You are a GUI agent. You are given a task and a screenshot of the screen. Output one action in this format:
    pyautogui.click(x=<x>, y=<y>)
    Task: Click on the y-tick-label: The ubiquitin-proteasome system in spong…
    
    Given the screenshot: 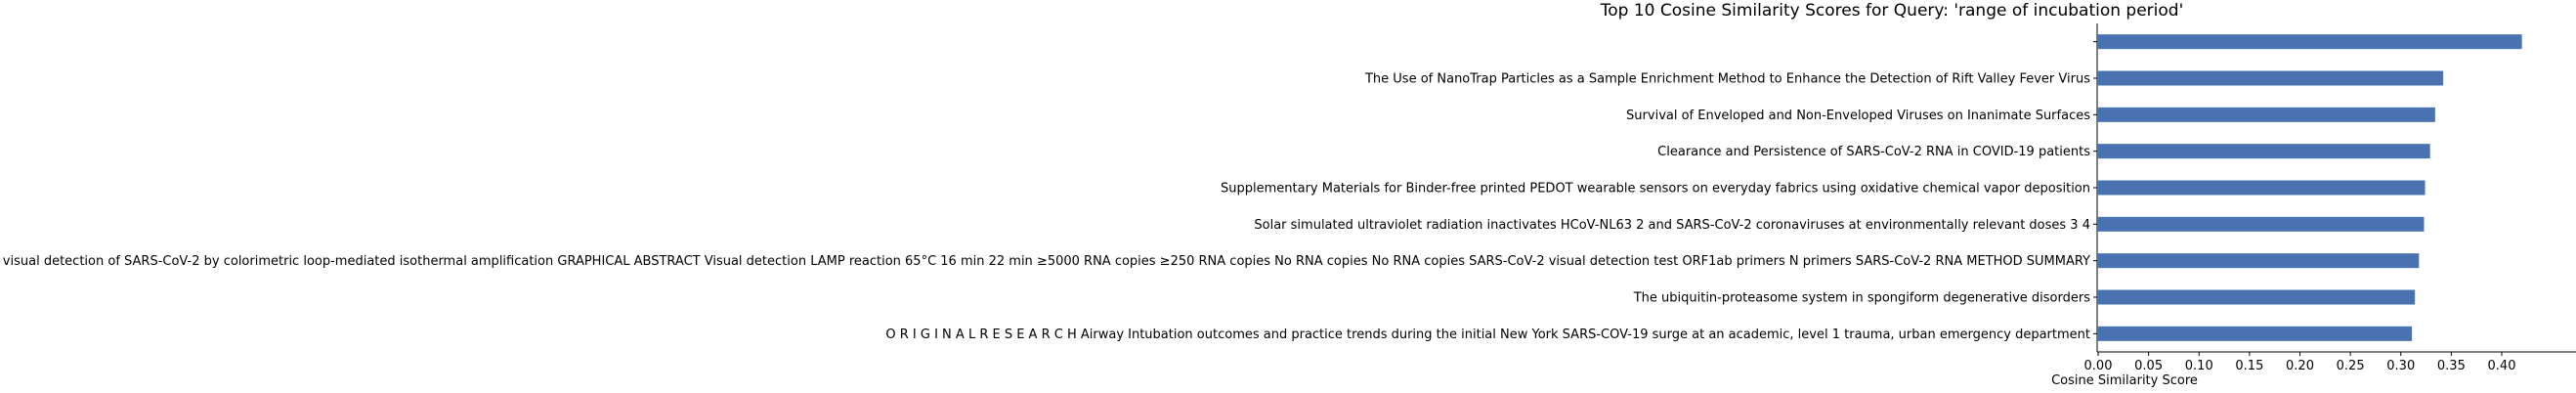 What is the action you would take?
    pyautogui.click(x=1862, y=298)
    